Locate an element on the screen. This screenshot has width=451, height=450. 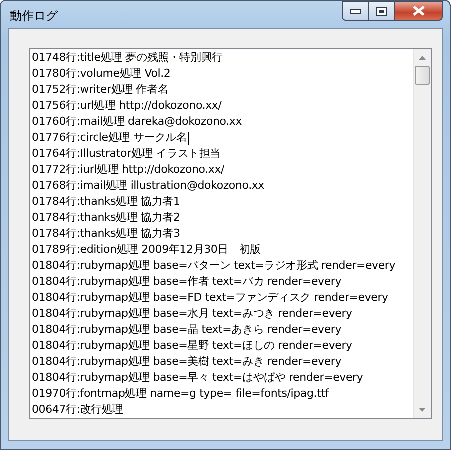
log-line: 01804行:rubymap処理 base=早々 text=はやばや render=every is located at coordinates (198, 378).